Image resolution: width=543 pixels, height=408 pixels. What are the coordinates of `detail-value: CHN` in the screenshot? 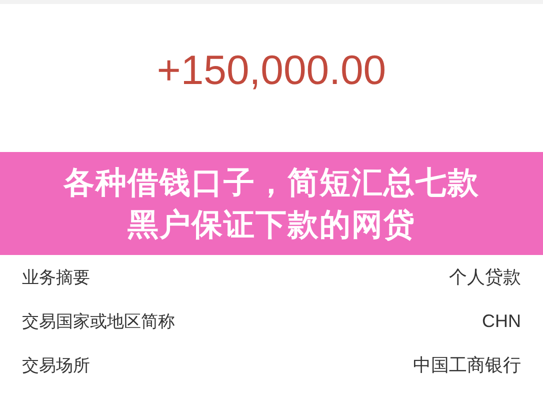 It's located at (501, 321).